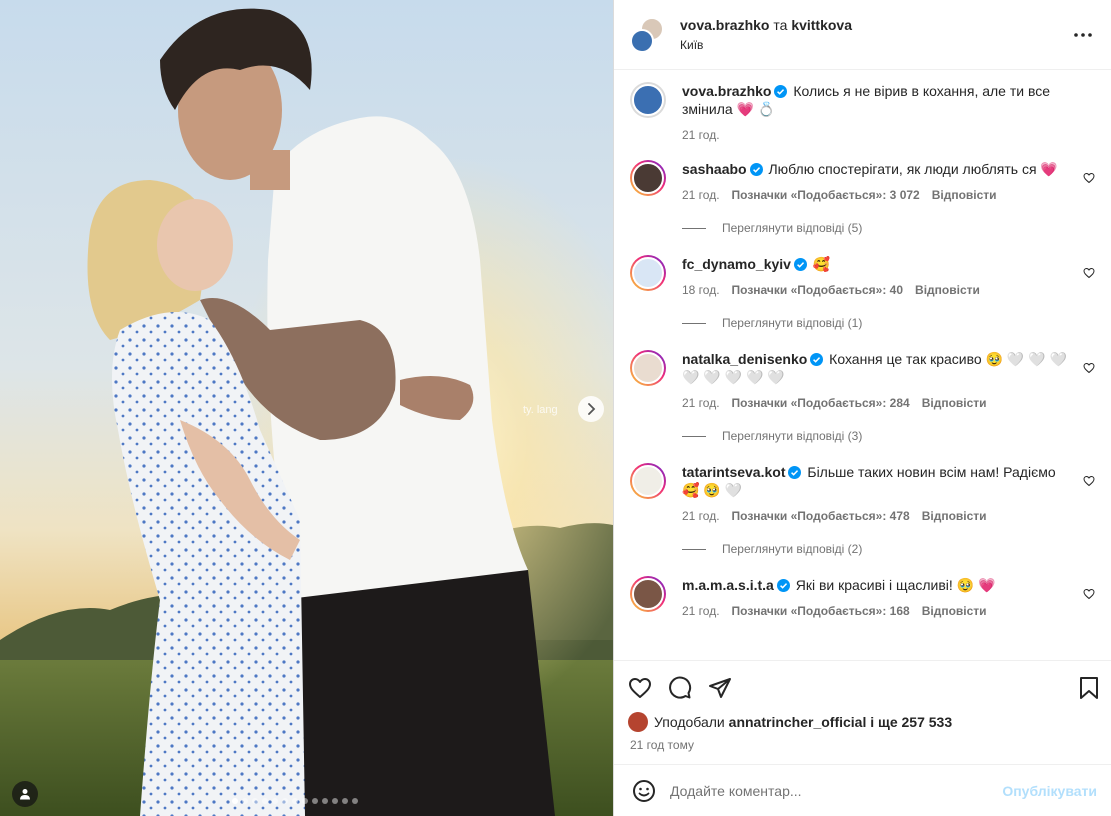 The image size is (1111, 816). What do you see at coordinates (701, 290) in the screenshot?
I see `comment-time: 18 год.` at bounding box center [701, 290].